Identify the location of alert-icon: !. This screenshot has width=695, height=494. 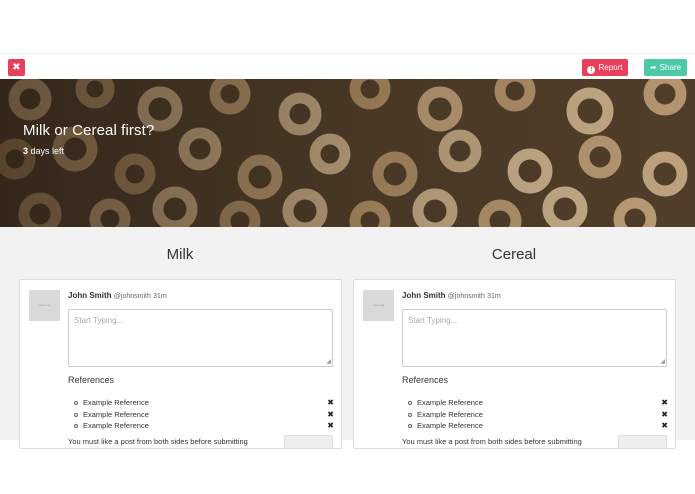
(591, 70).